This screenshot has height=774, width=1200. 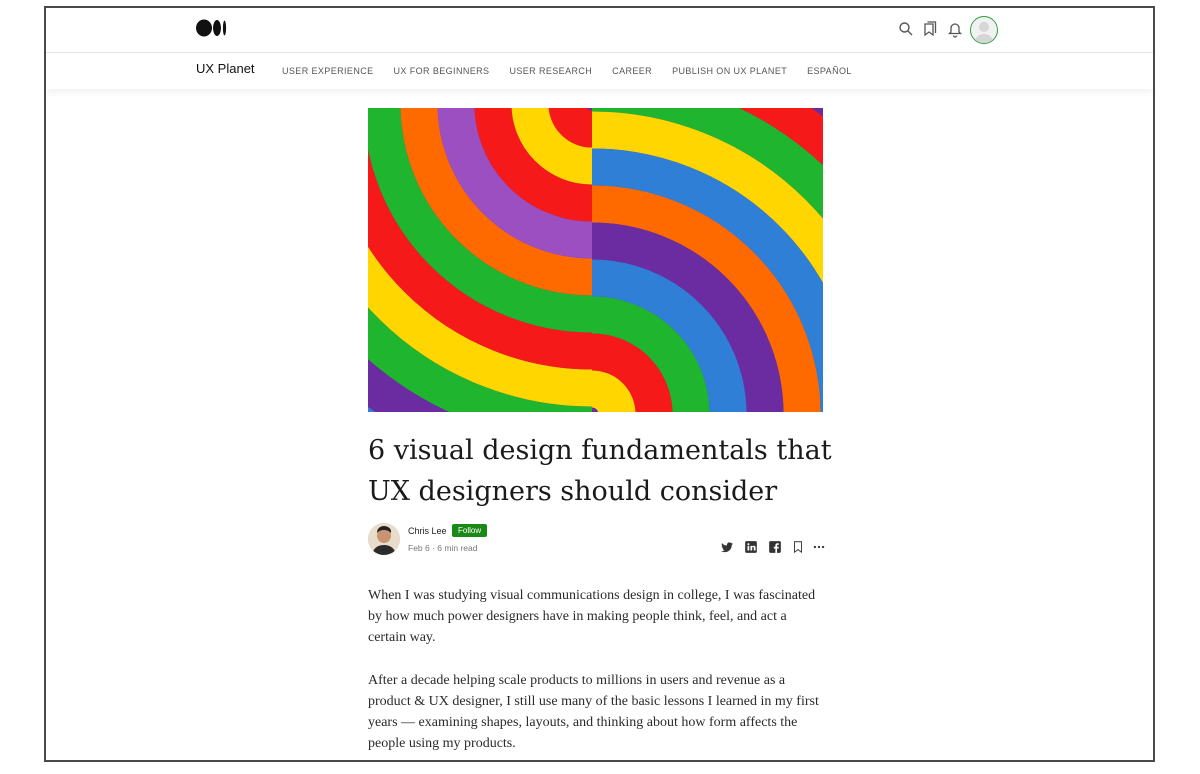 I want to click on twitter-icon, so click(x=727, y=547).